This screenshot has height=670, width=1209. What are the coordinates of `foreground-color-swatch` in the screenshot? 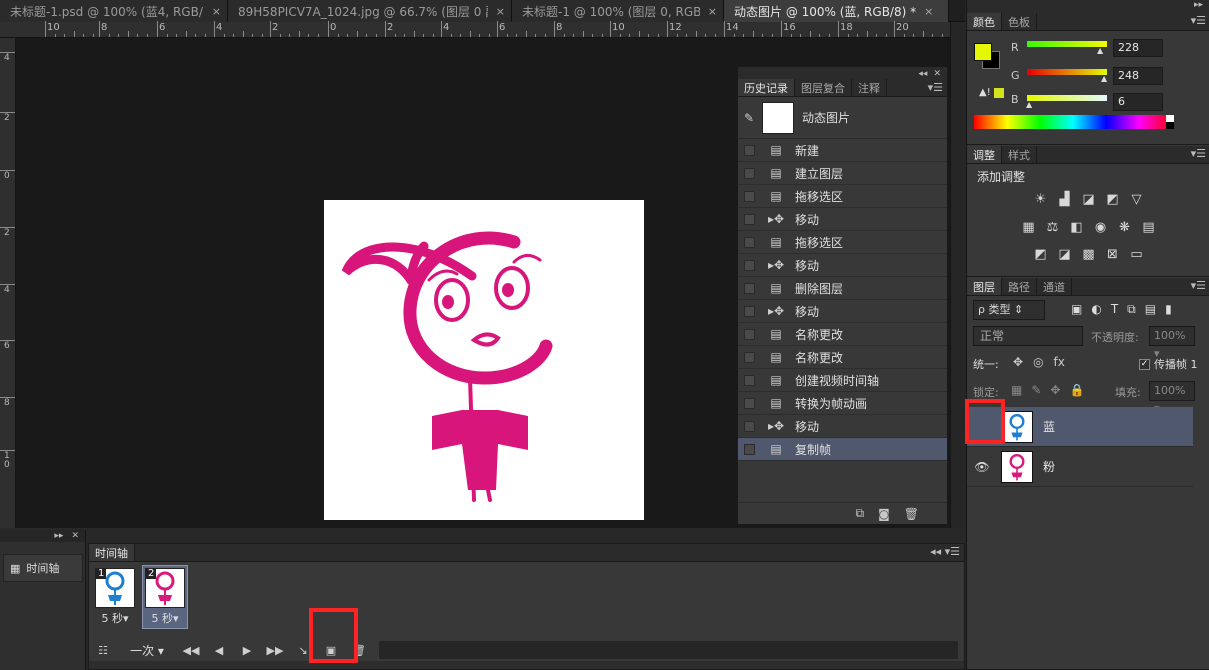 It's located at (983, 52).